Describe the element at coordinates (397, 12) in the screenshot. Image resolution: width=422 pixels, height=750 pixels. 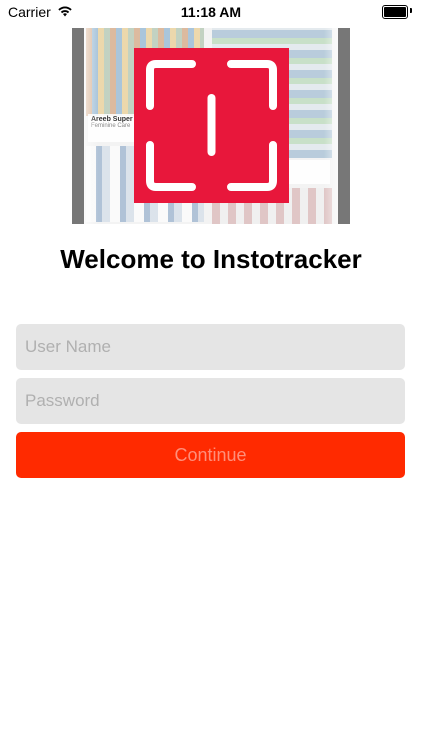
I see `battery-icon` at that location.